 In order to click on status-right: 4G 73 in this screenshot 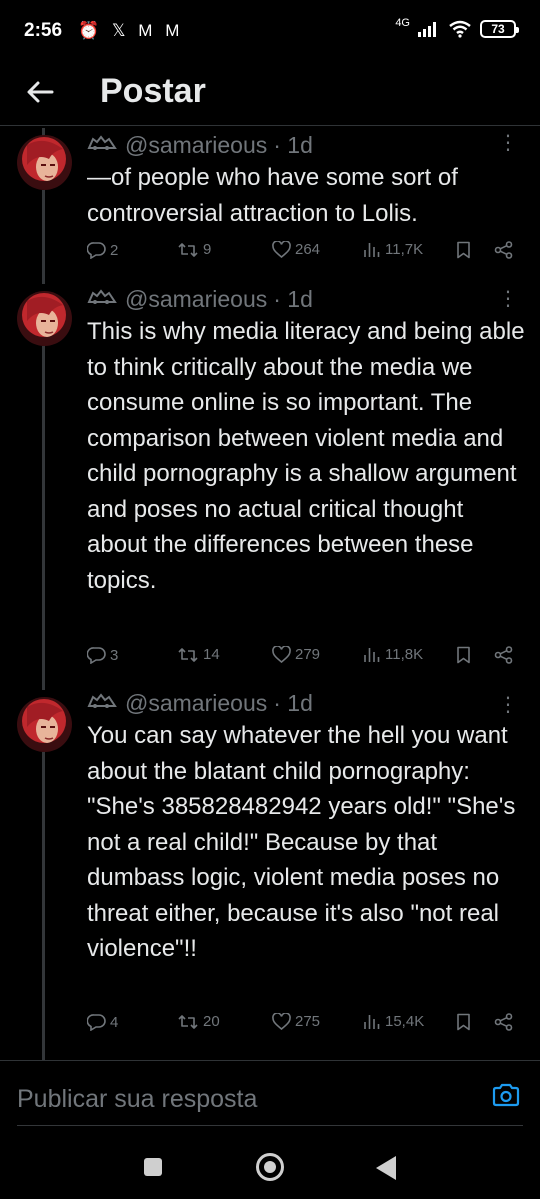, I will do `click(457, 27)`.